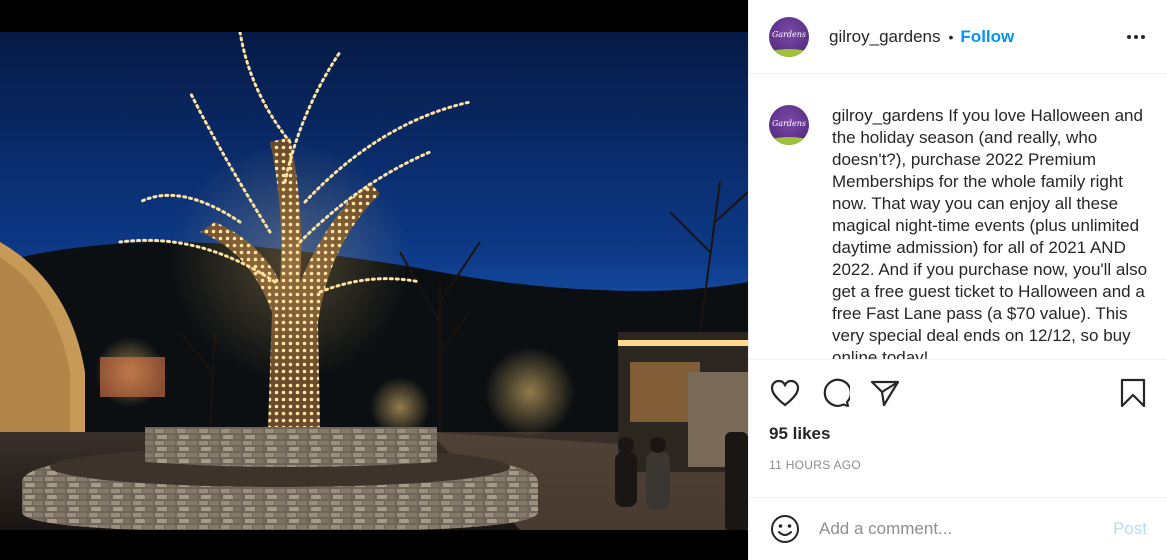 Image resolution: width=1167 pixels, height=560 pixels. I want to click on header-username: gilroy_gardens, so click(885, 37).